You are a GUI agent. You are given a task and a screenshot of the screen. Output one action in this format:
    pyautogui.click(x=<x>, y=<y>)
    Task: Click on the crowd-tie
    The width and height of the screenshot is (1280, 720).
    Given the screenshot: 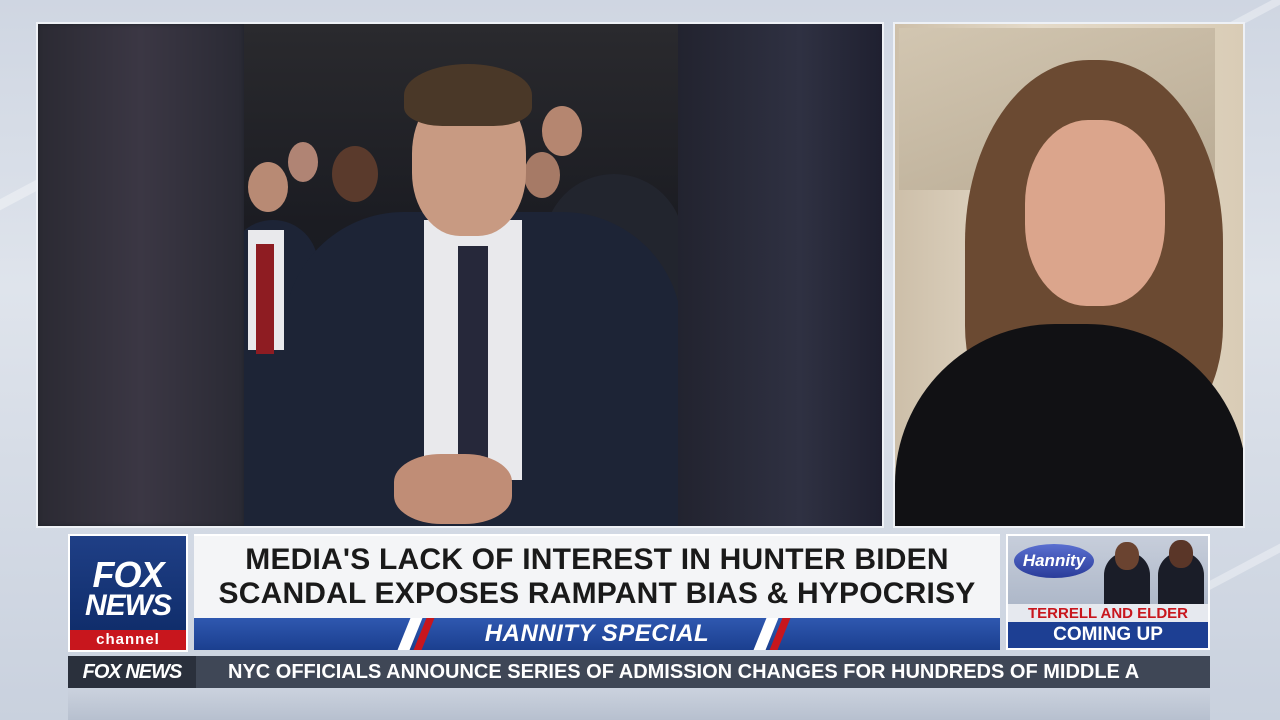 What is the action you would take?
    pyautogui.click(x=265, y=299)
    